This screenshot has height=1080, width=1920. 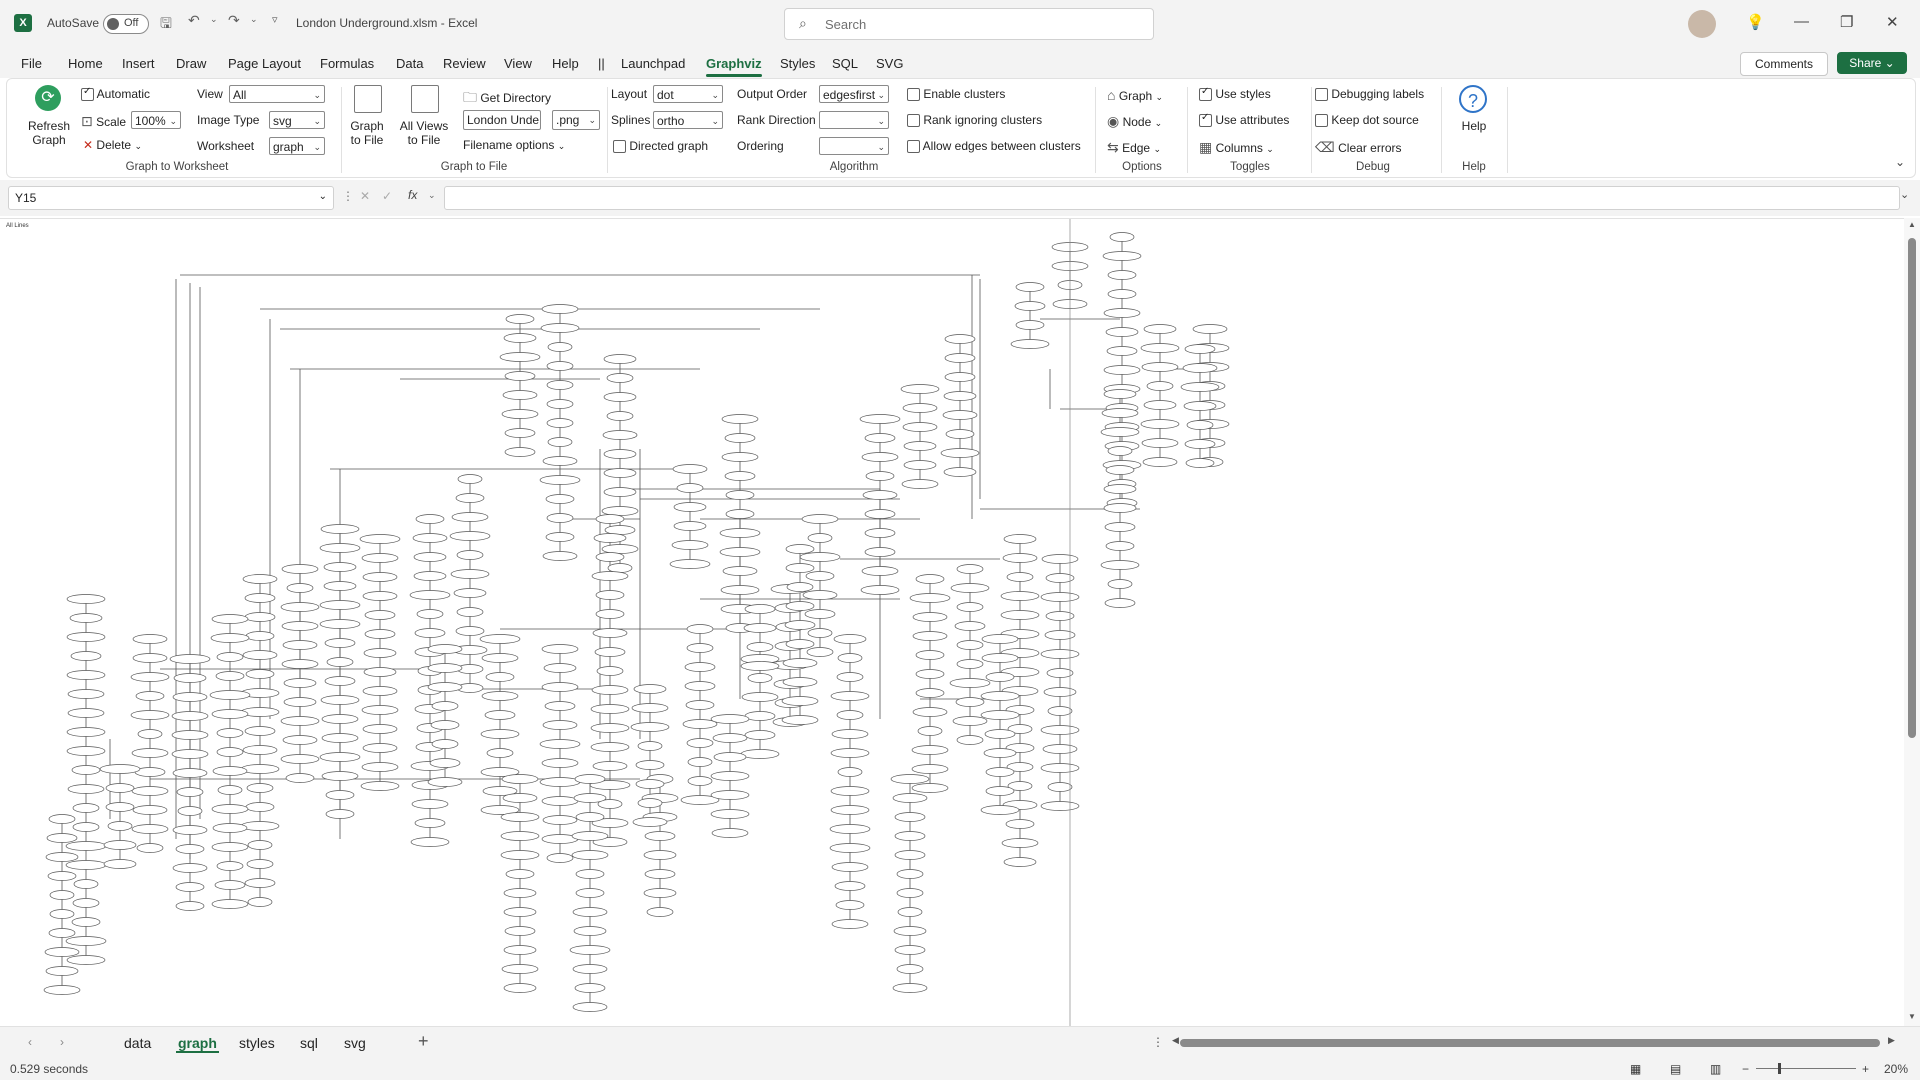 What do you see at coordinates (502, 120) in the screenshot?
I see `filename-input: London Unde` at bounding box center [502, 120].